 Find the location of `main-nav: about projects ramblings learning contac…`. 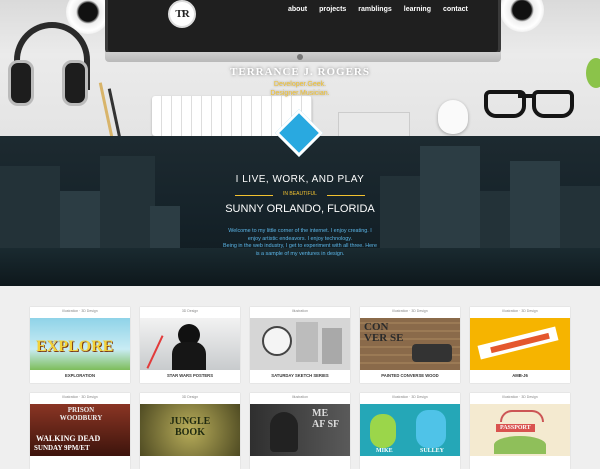

main-nav: about projects ramblings learning contac… is located at coordinates (378, 9).